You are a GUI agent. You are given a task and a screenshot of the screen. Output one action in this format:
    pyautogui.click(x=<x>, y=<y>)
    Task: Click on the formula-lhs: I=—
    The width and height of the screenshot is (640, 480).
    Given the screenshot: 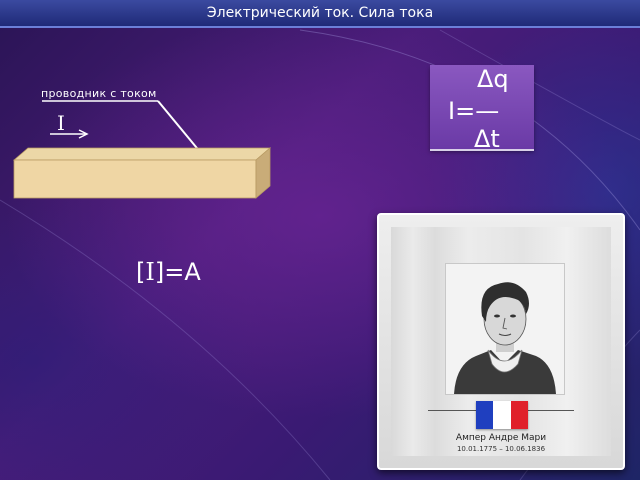 What is the action you would take?
    pyautogui.click(x=474, y=111)
    